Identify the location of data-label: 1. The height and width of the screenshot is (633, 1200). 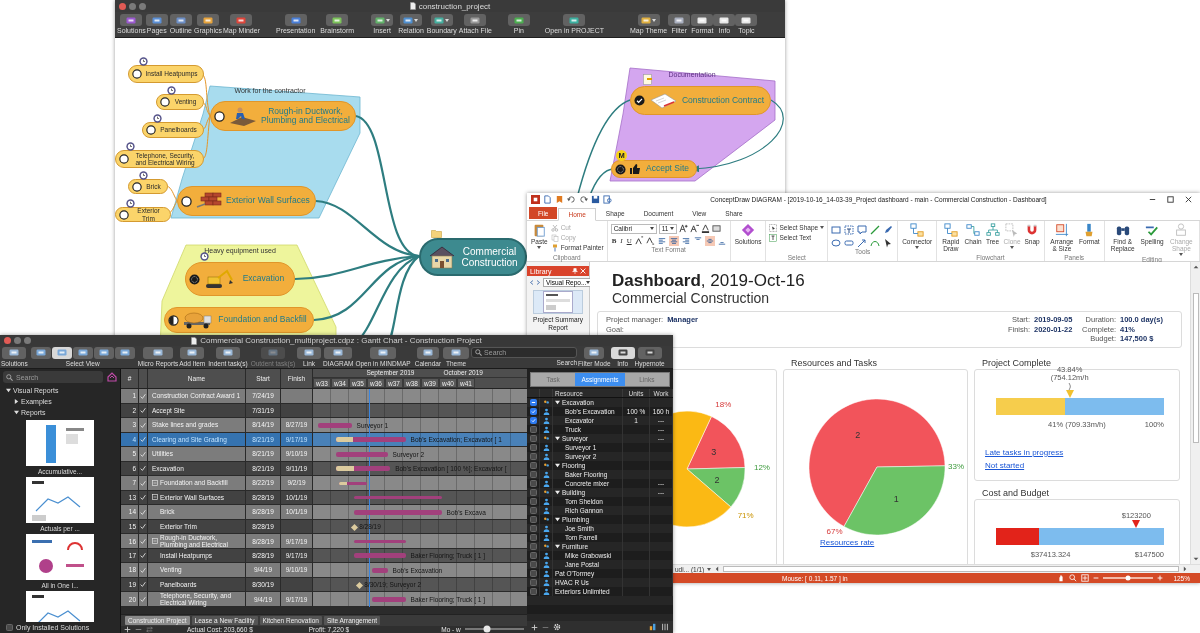
(896, 498).